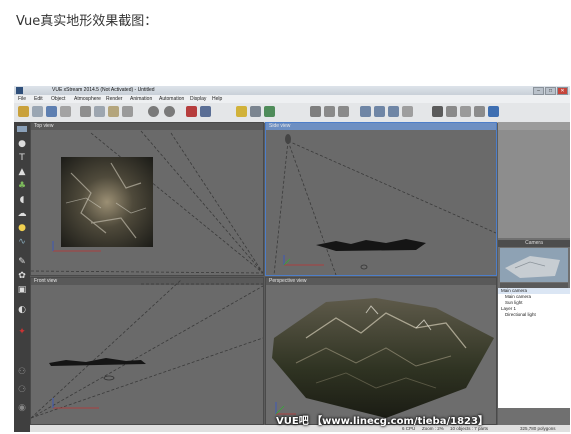  What do you see at coordinates (379, 111) in the screenshot?
I see `zoom-out-icon` at bounding box center [379, 111].